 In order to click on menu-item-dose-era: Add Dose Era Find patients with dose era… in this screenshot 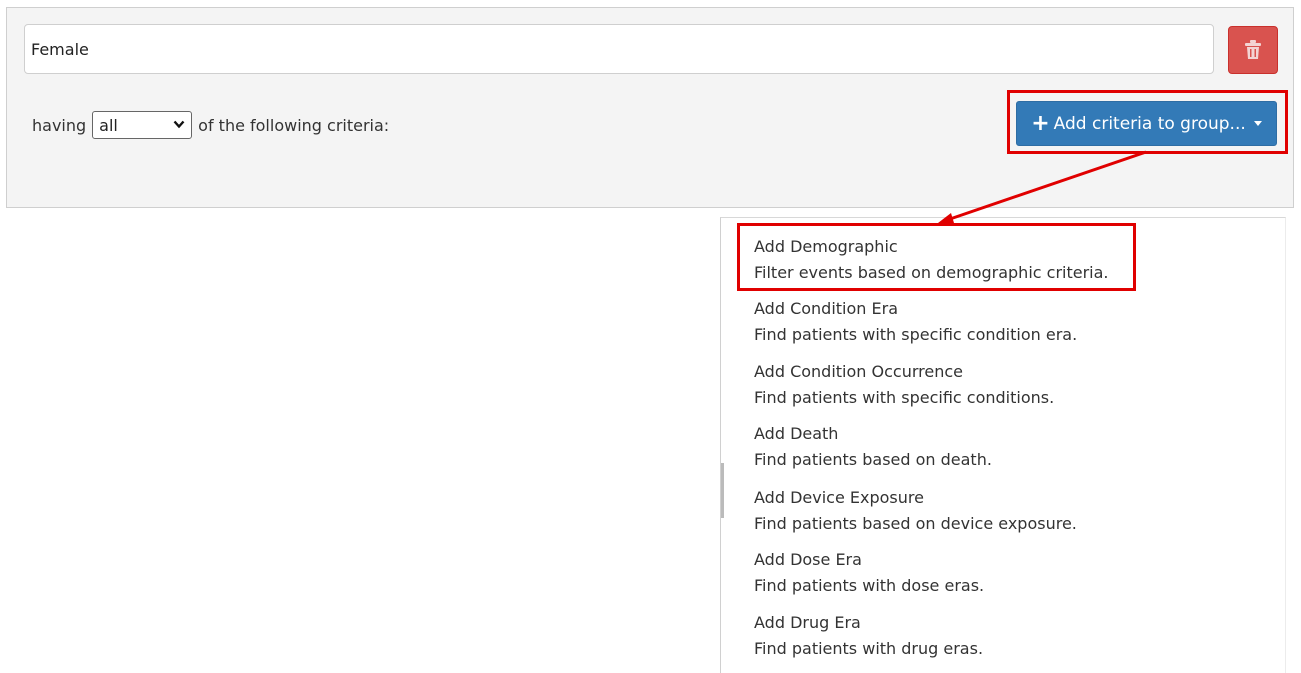, I will do `click(869, 573)`.